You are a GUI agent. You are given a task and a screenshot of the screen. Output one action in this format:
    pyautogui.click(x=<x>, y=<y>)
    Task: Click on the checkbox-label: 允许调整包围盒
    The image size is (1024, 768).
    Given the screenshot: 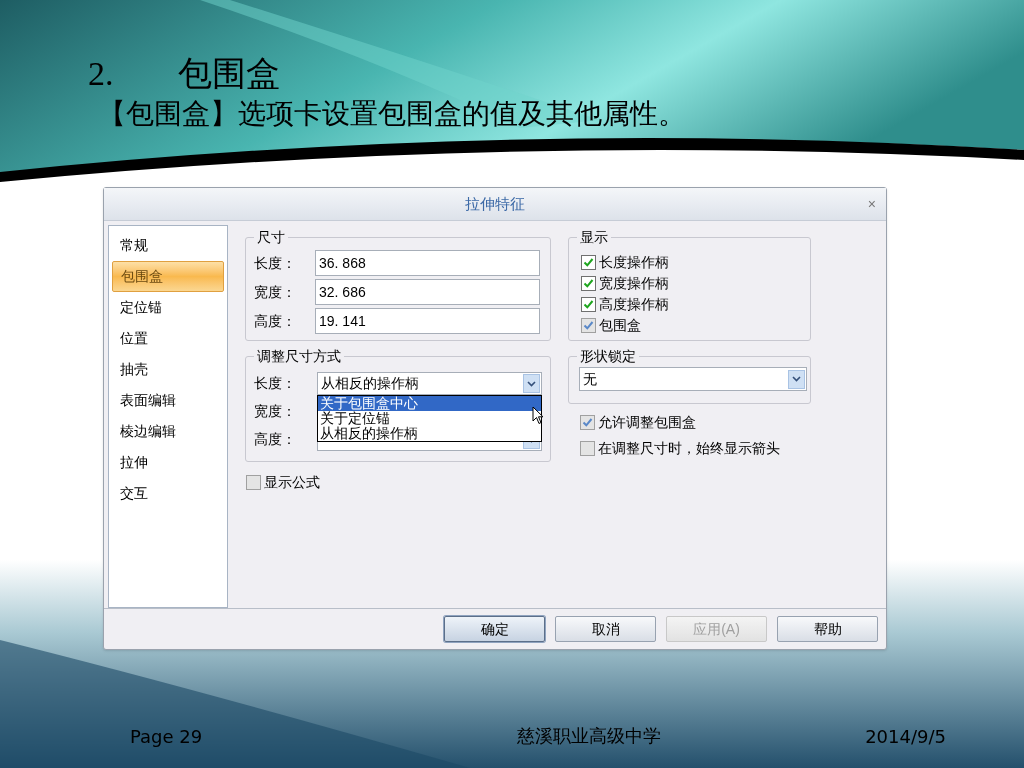 What is the action you would take?
    pyautogui.click(x=647, y=423)
    